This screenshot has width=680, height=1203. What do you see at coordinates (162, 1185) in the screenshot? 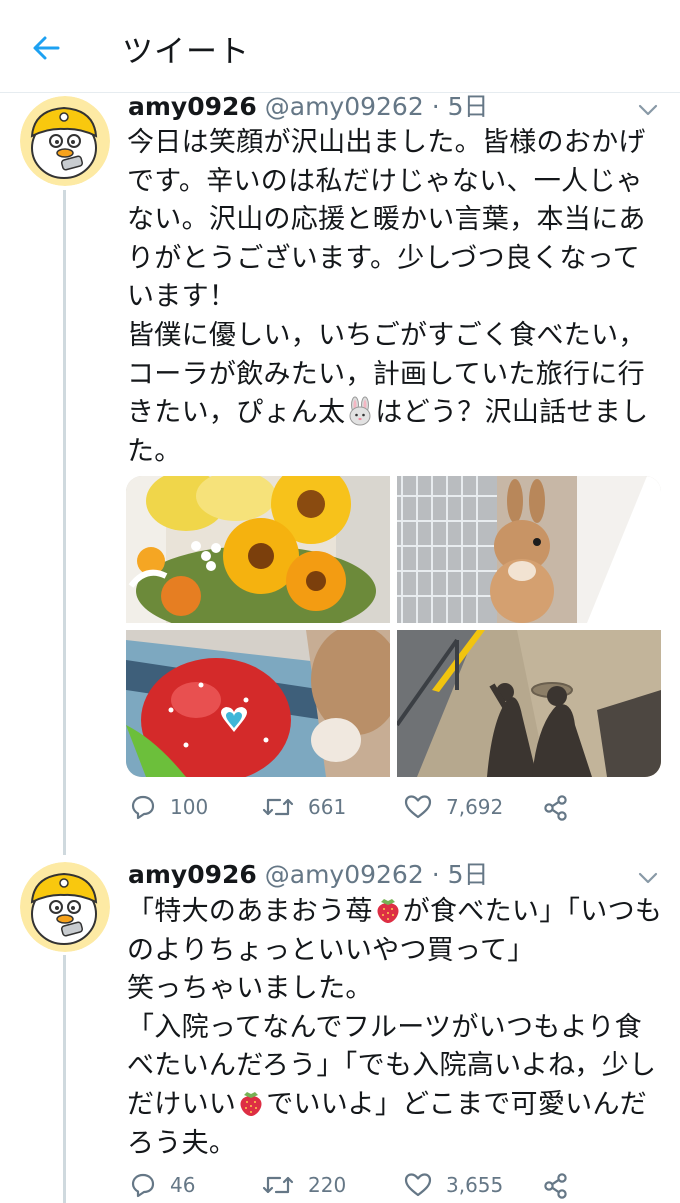
I see `reply-button: 46` at bounding box center [162, 1185].